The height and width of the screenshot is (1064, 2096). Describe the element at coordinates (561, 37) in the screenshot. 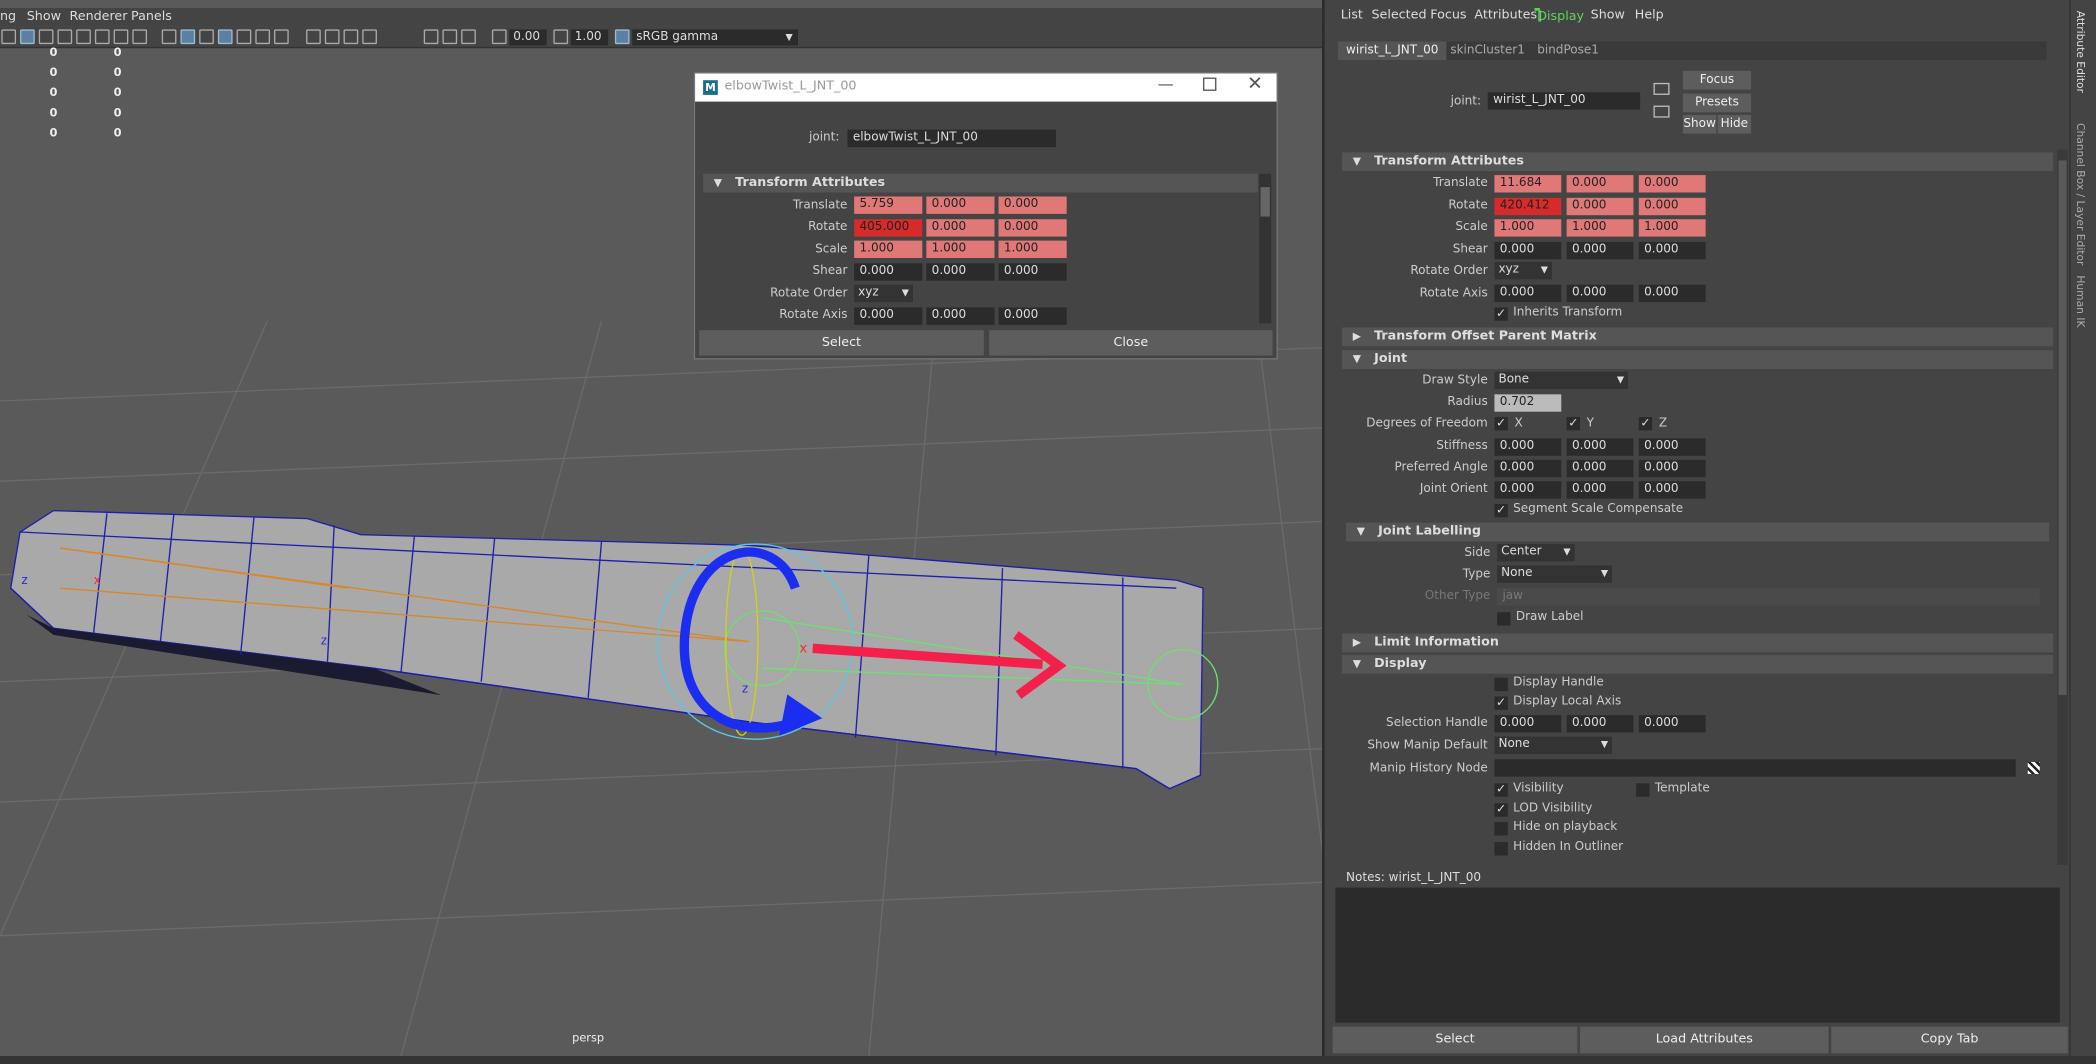

I see `gamma-icon` at that location.